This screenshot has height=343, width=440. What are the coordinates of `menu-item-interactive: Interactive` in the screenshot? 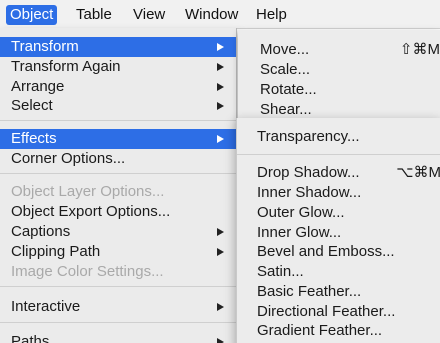 It's located at (118, 307).